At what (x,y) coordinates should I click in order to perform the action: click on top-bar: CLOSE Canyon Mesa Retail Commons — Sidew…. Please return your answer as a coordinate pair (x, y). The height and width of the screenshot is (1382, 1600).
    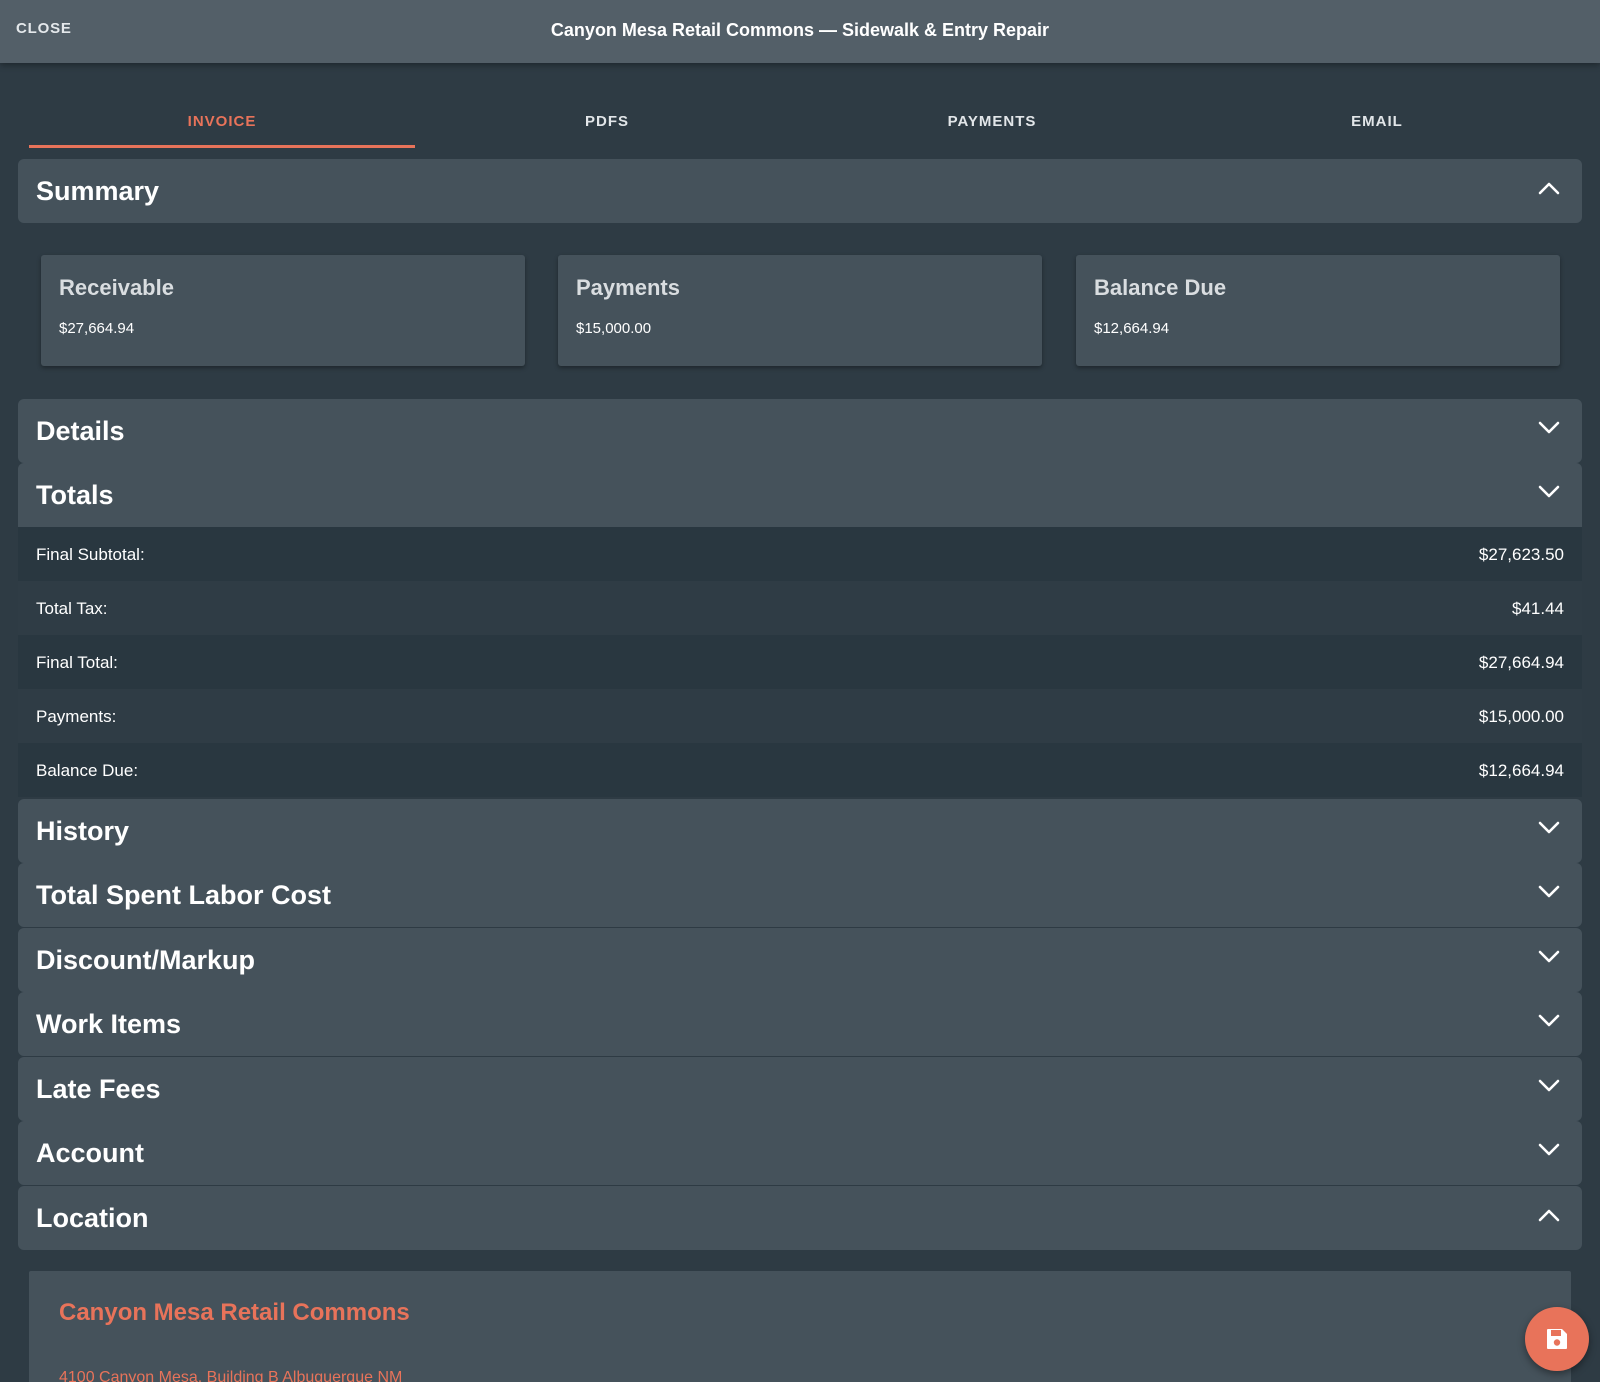
    Looking at the image, I should click on (800, 31).